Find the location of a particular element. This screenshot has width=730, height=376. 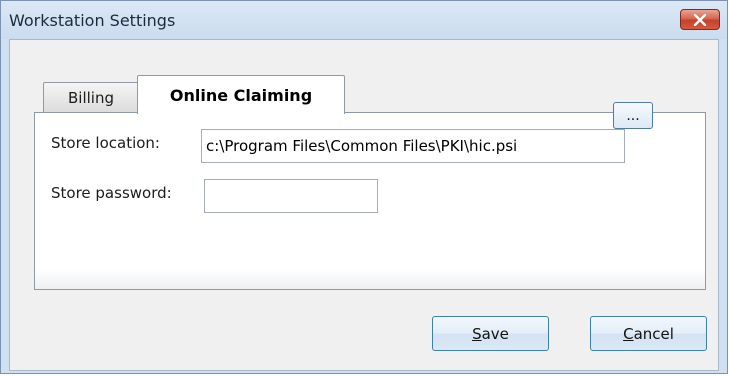

tab-online-claiming: Online Claiming is located at coordinates (241, 94).